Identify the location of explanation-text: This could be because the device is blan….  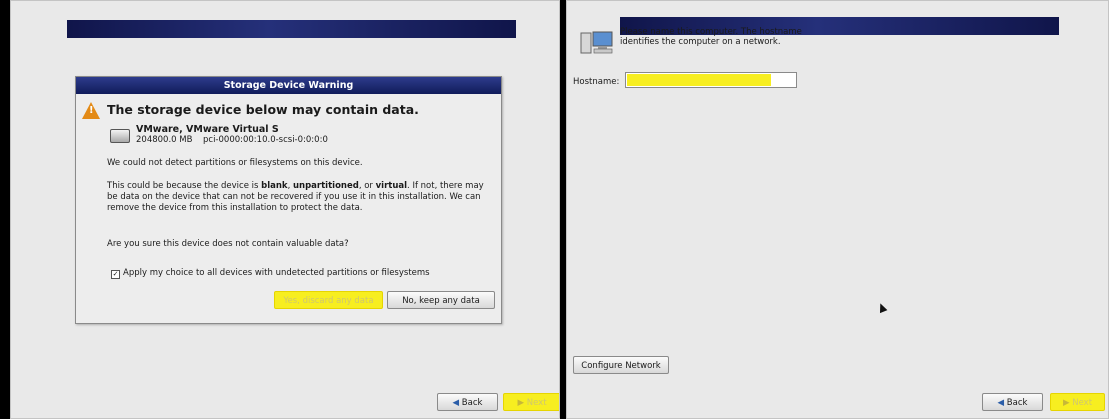
(297, 197).